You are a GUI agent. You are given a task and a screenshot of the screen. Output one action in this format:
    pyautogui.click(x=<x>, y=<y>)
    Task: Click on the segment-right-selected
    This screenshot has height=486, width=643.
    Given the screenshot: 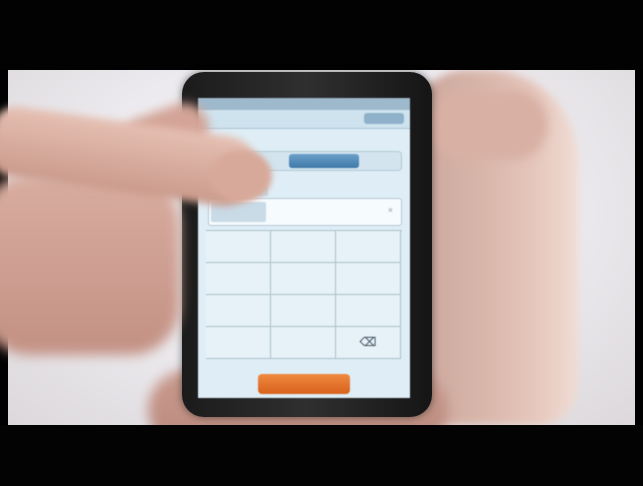 What is the action you would take?
    pyautogui.click(x=324, y=161)
    